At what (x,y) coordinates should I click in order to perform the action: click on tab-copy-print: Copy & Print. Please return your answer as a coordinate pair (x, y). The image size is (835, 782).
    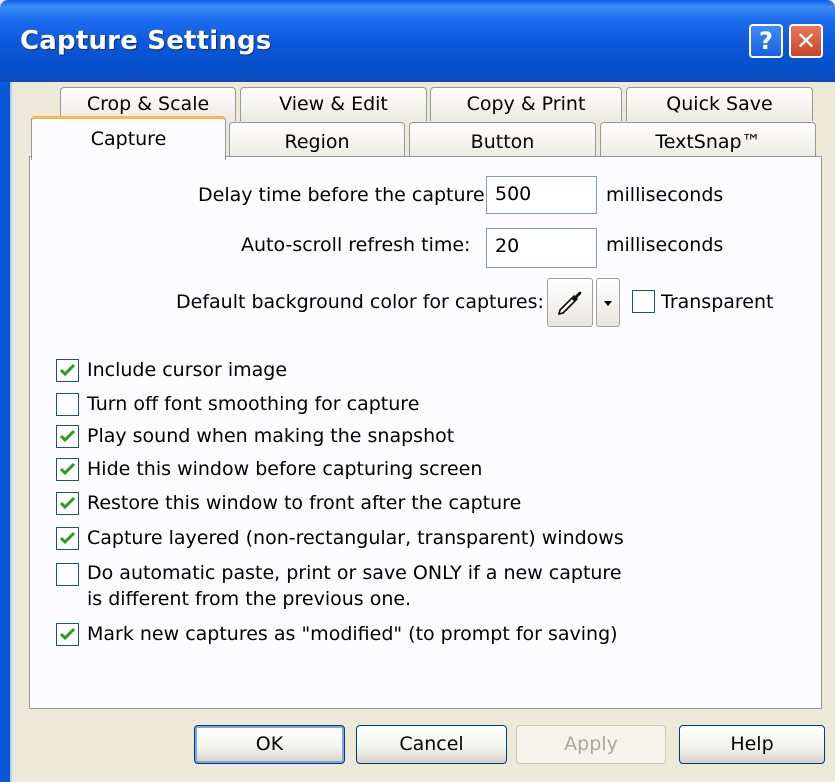
    Looking at the image, I should click on (526, 104).